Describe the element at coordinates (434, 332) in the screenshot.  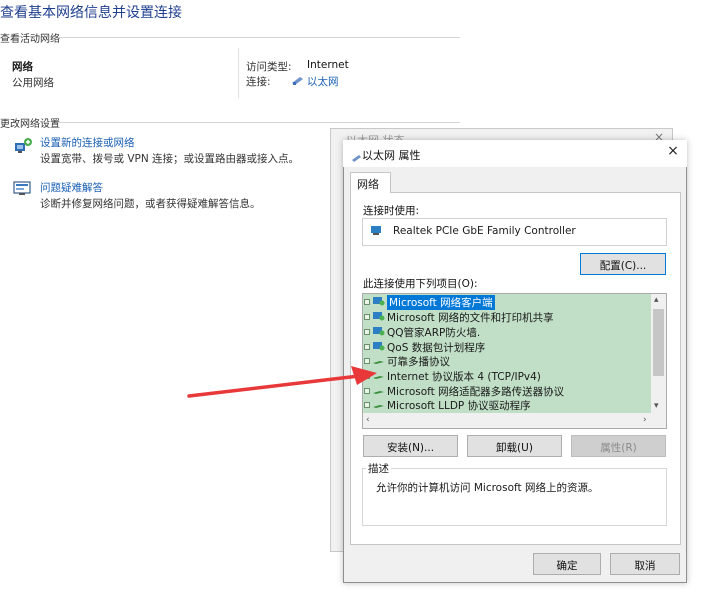
I see `item-label: QQ管家ARP防火墙.` at that location.